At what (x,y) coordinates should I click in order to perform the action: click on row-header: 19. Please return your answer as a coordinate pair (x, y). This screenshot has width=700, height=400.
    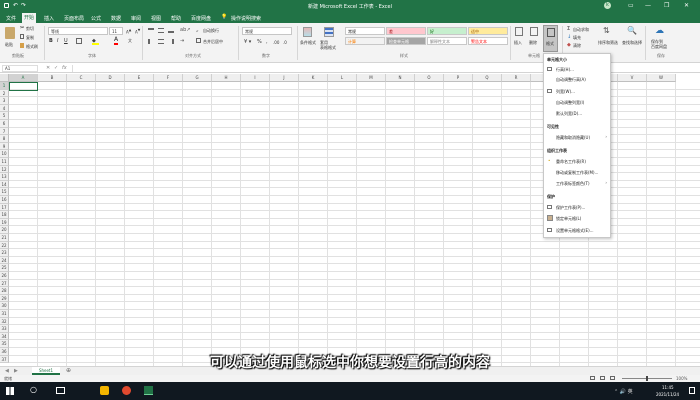
    Looking at the image, I should click on (4, 222).